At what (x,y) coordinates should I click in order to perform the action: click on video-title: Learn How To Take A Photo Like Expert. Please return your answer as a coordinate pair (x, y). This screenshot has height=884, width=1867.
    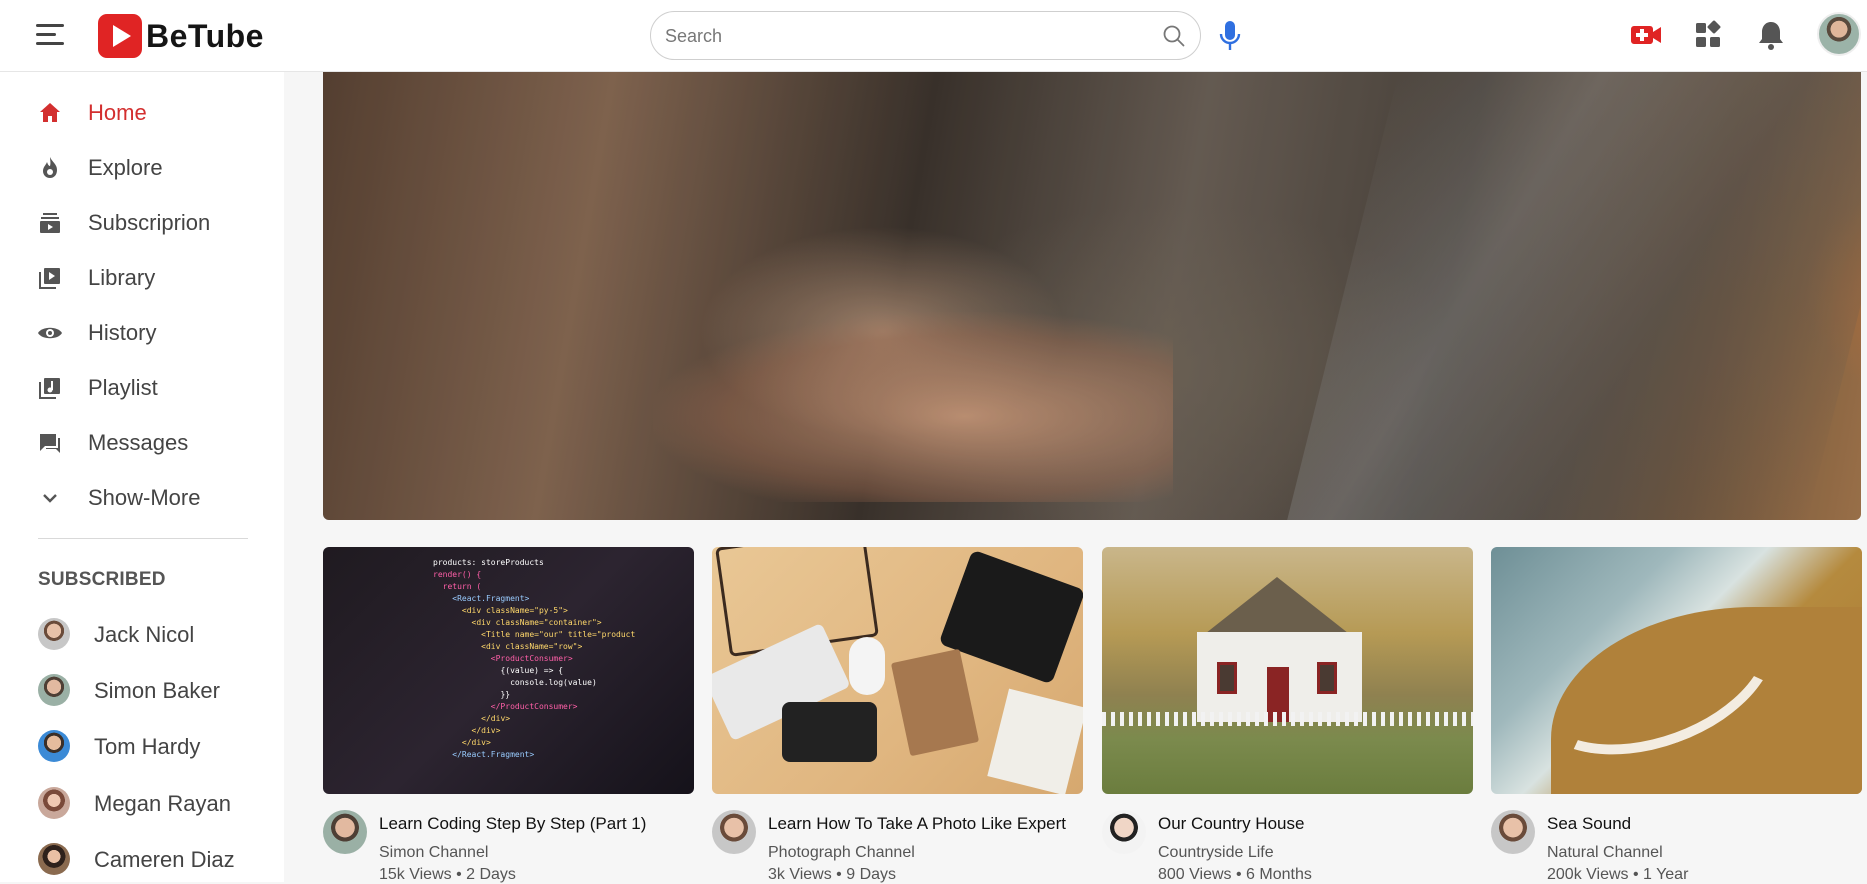
    Looking at the image, I should click on (917, 824).